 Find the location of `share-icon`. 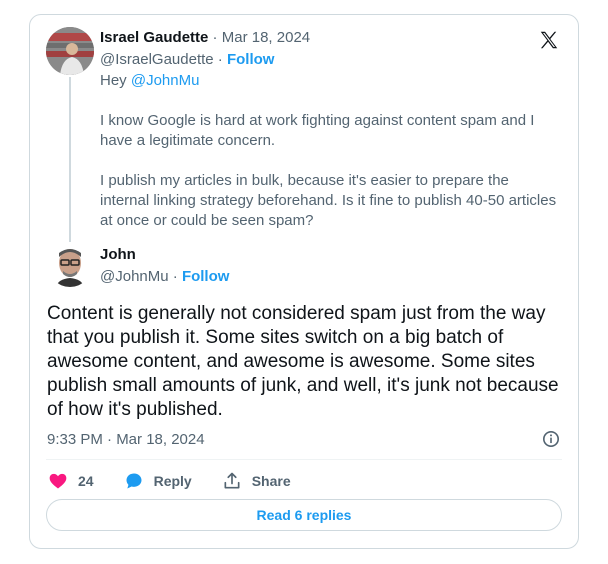

share-icon is located at coordinates (232, 480).